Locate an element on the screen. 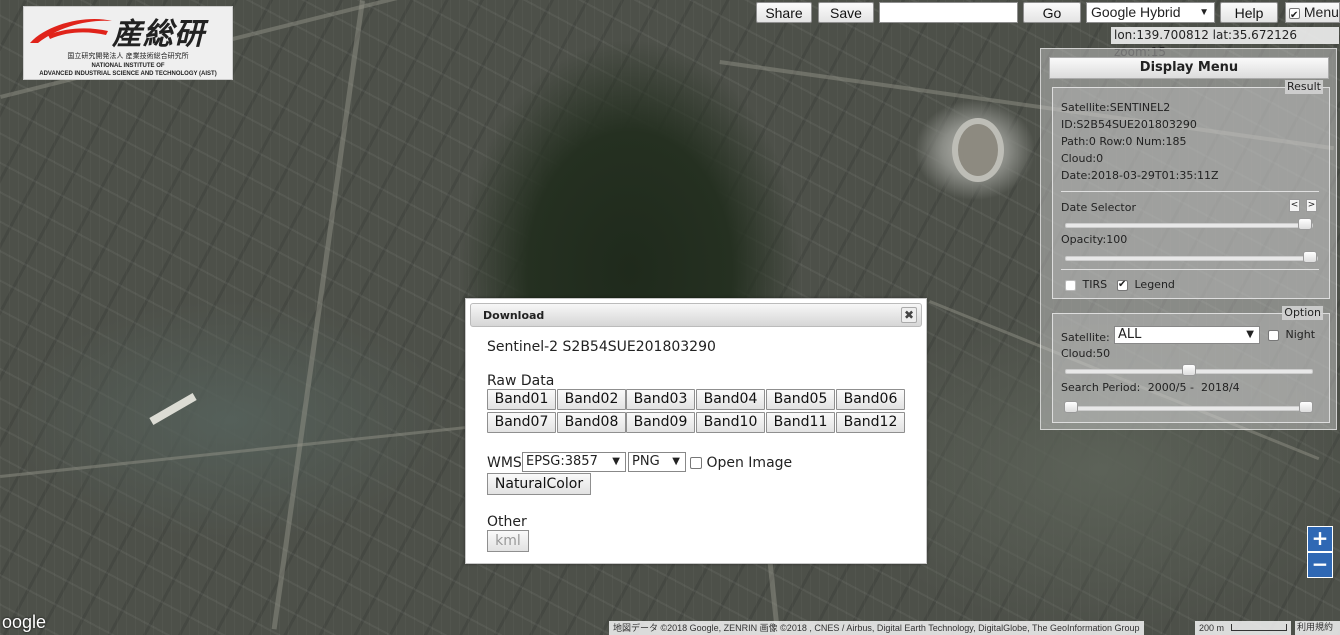 This screenshot has height=635, width=1340. band-button: Band07 is located at coordinates (521, 422).